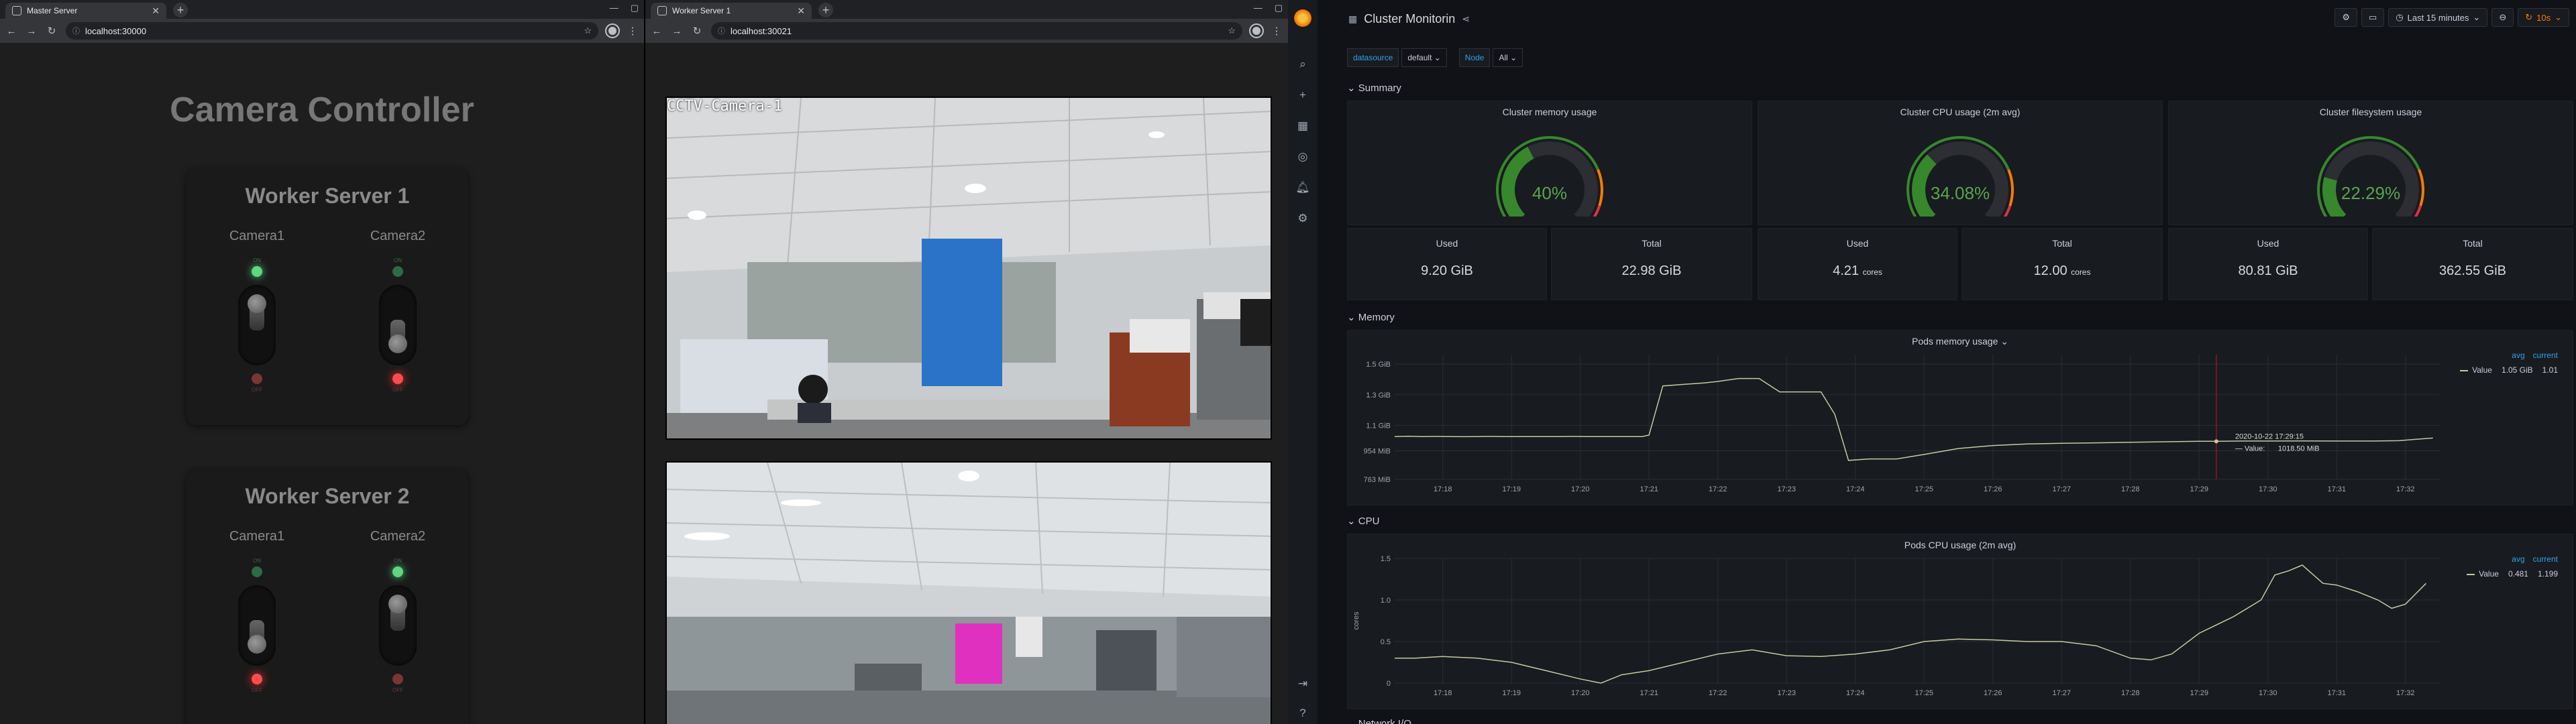 The width and height of the screenshot is (2576, 724). What do you see at coordinates (1379, 718) in the screenshot?
I see `row-network: ⌄ Network I/O` at bounding box center [1379, 718].